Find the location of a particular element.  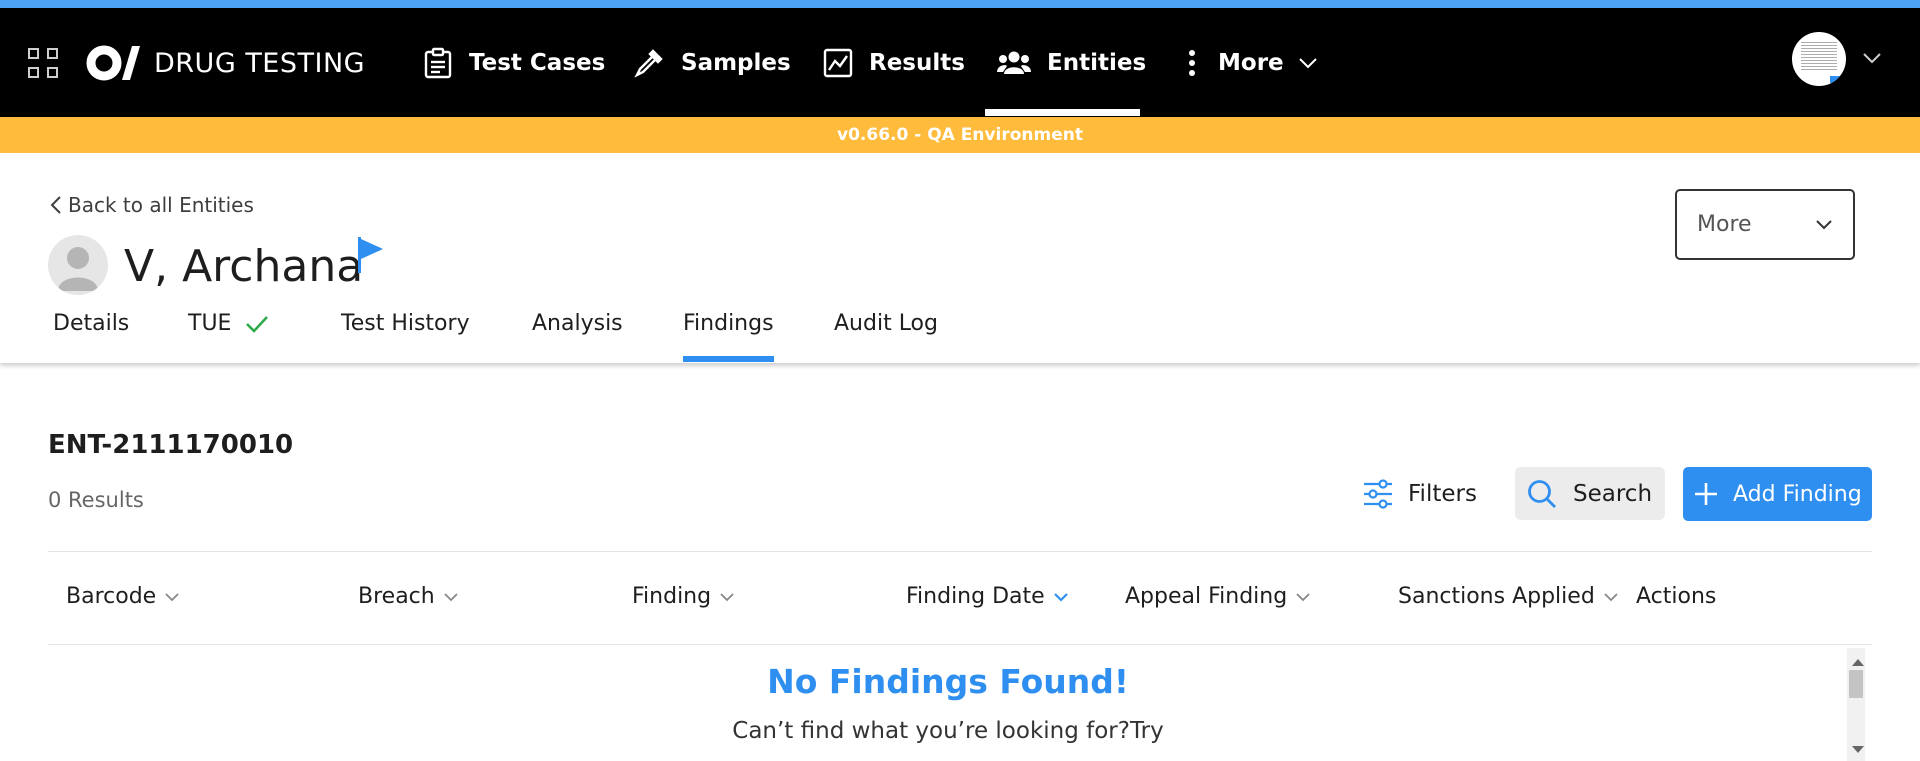

column-header-label: Barcode is located at coordinates (111, 596).